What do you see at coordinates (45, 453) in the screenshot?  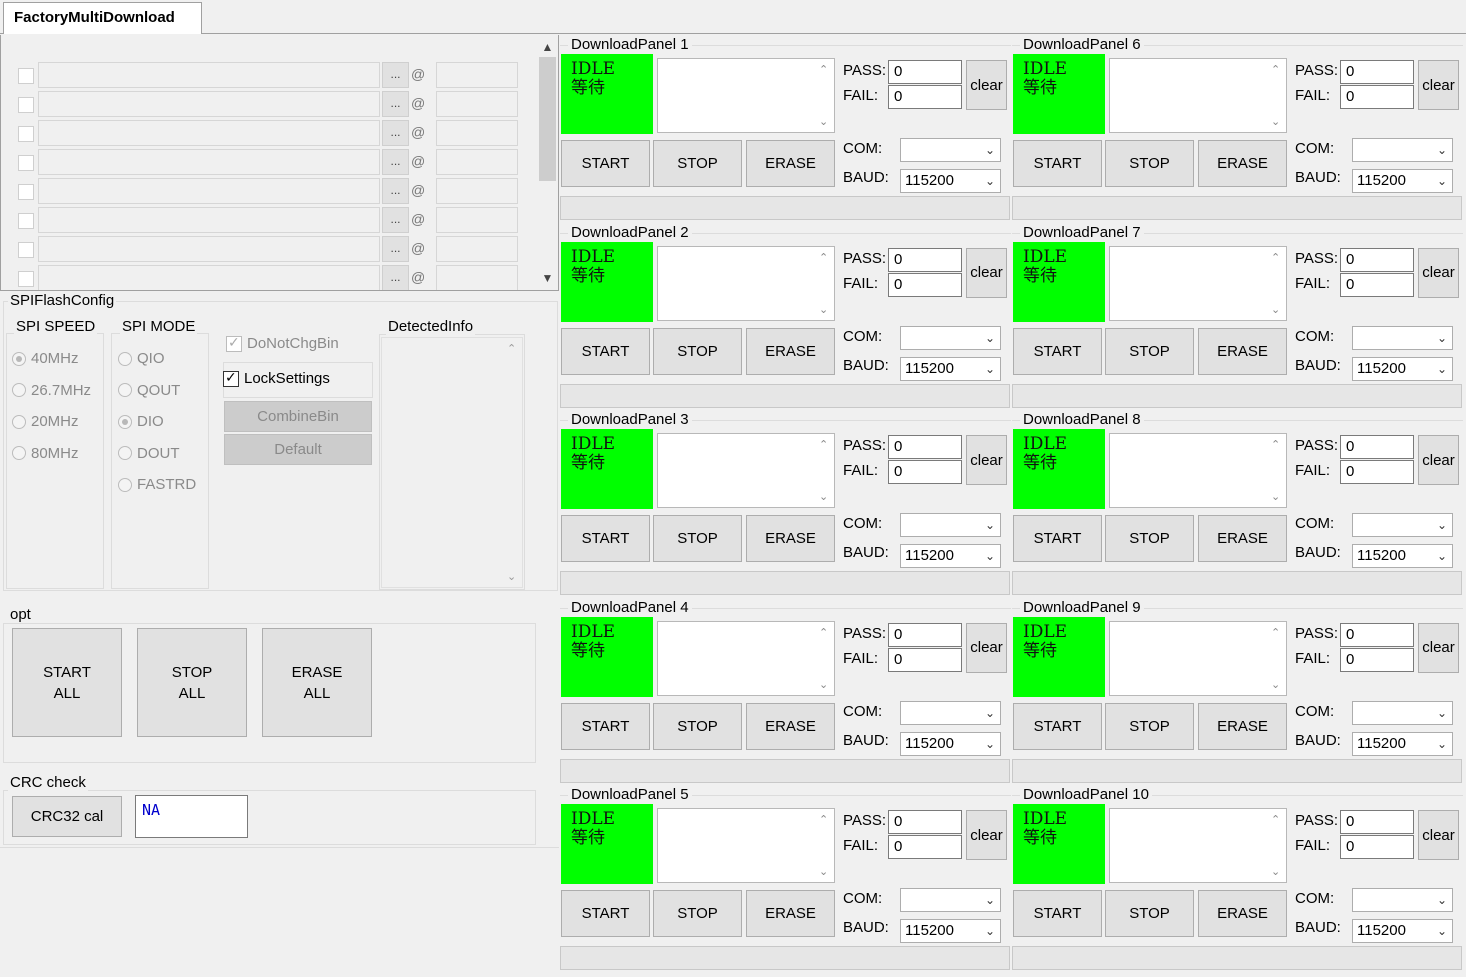 I see `radio-80mhz: 80MHz` at bounding box center [45, 453].